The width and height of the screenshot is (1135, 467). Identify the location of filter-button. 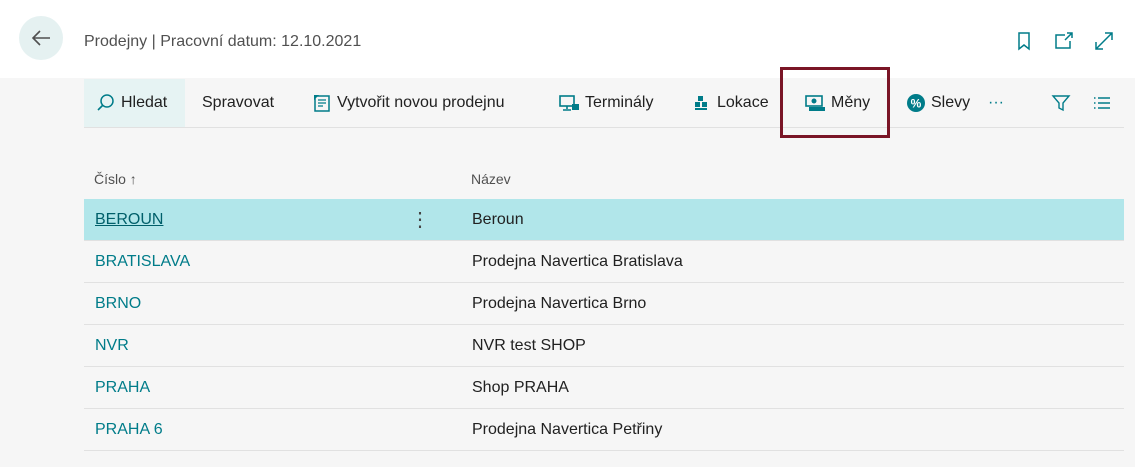
(1063, 103).